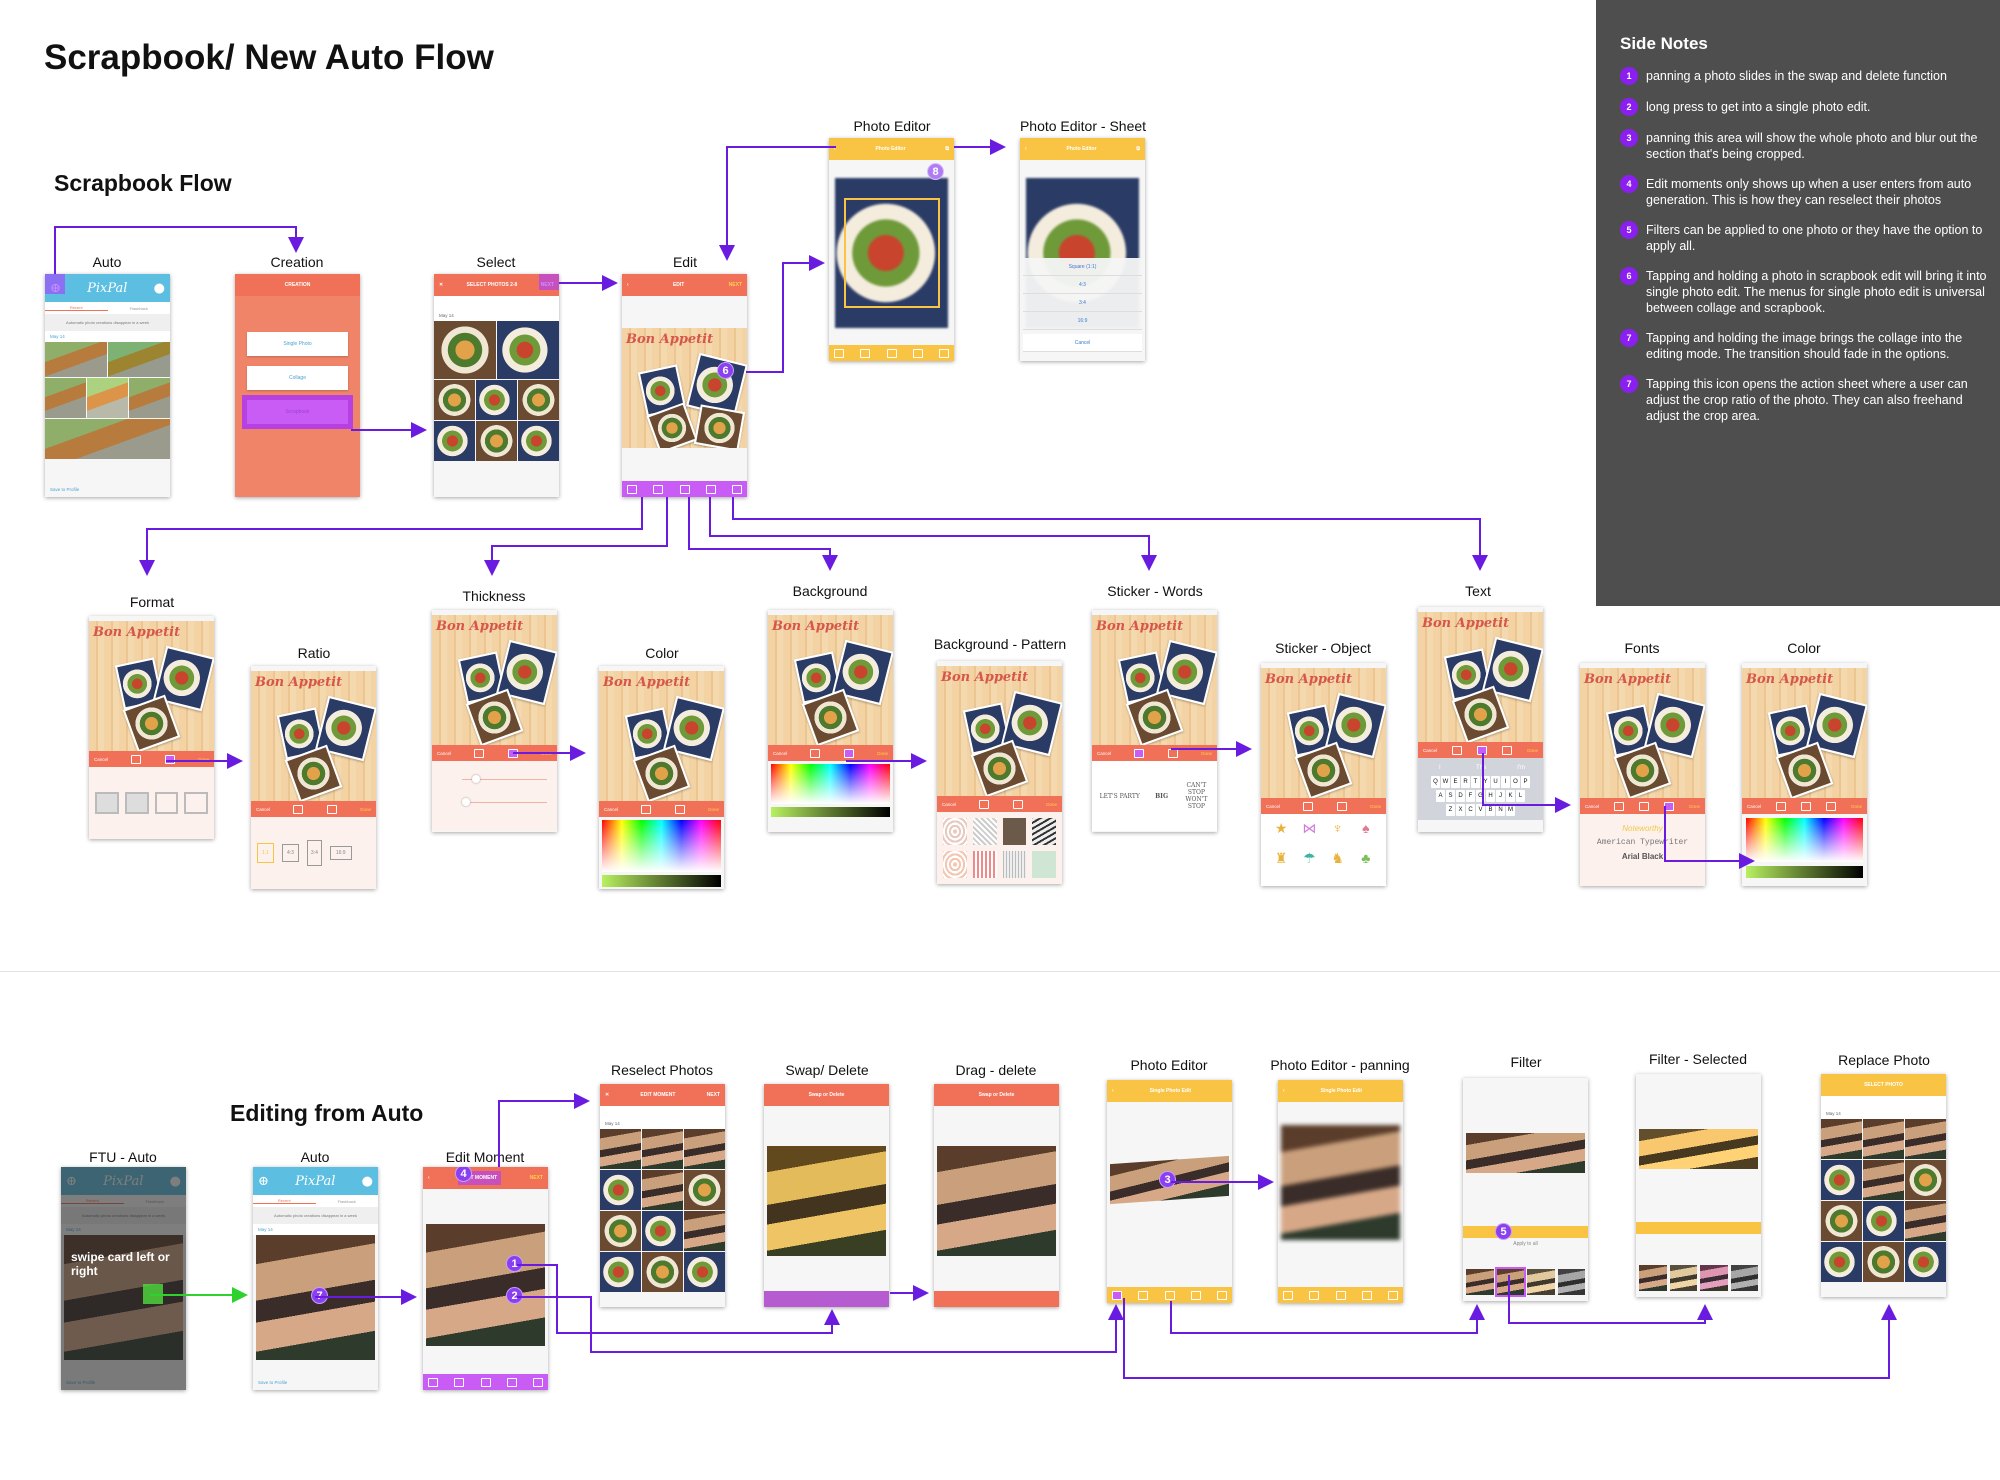  What do you see at coordinates (1642, 828) in the screenshot?
I see `font-option: Noteworthy` at bounding box center [1642, 828].